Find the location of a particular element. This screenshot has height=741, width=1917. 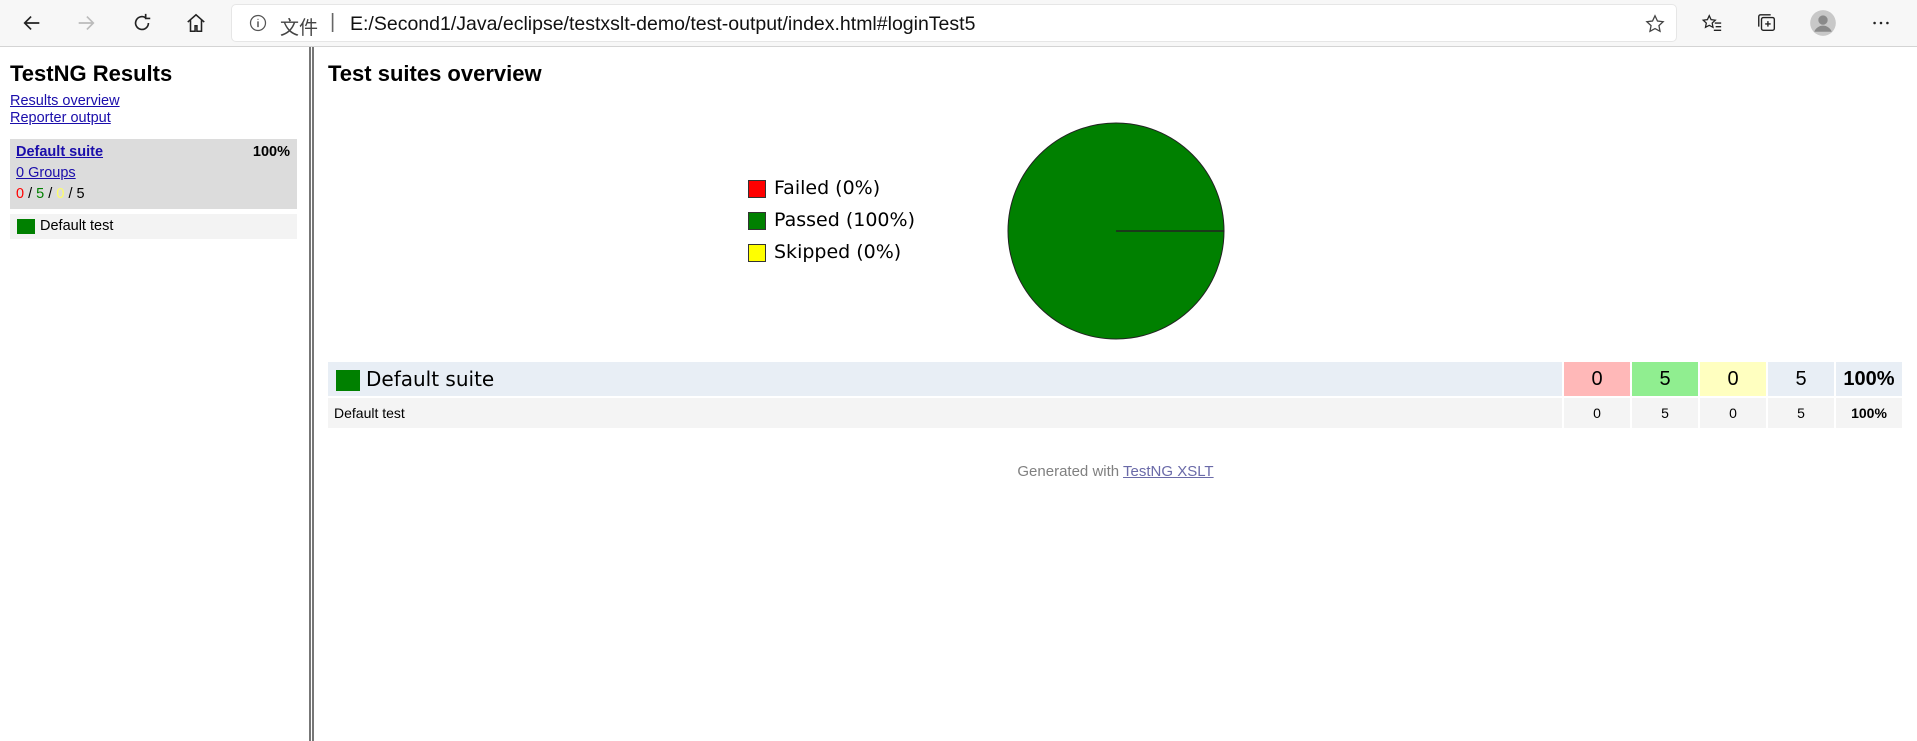

suite-name-cell: Default suite is located at coordinates (946, 379).